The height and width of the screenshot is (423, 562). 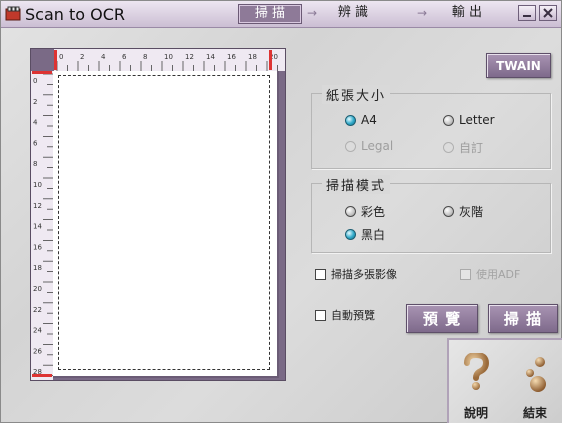 I want to click on step-output: 輸 出, so click(x=467, y=13).